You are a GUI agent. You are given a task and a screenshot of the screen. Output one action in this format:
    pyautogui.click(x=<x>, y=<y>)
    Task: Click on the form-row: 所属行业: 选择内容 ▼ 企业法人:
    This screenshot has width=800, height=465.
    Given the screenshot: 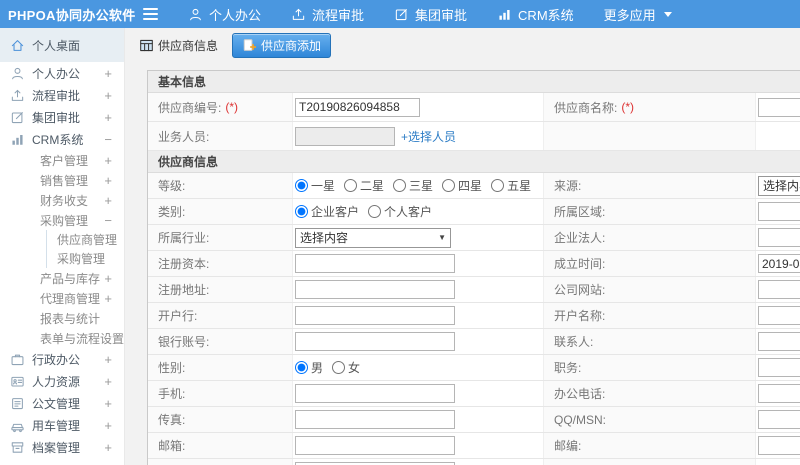 What is the action you would take?
    pyautogui.click(x=474, y=238)
    